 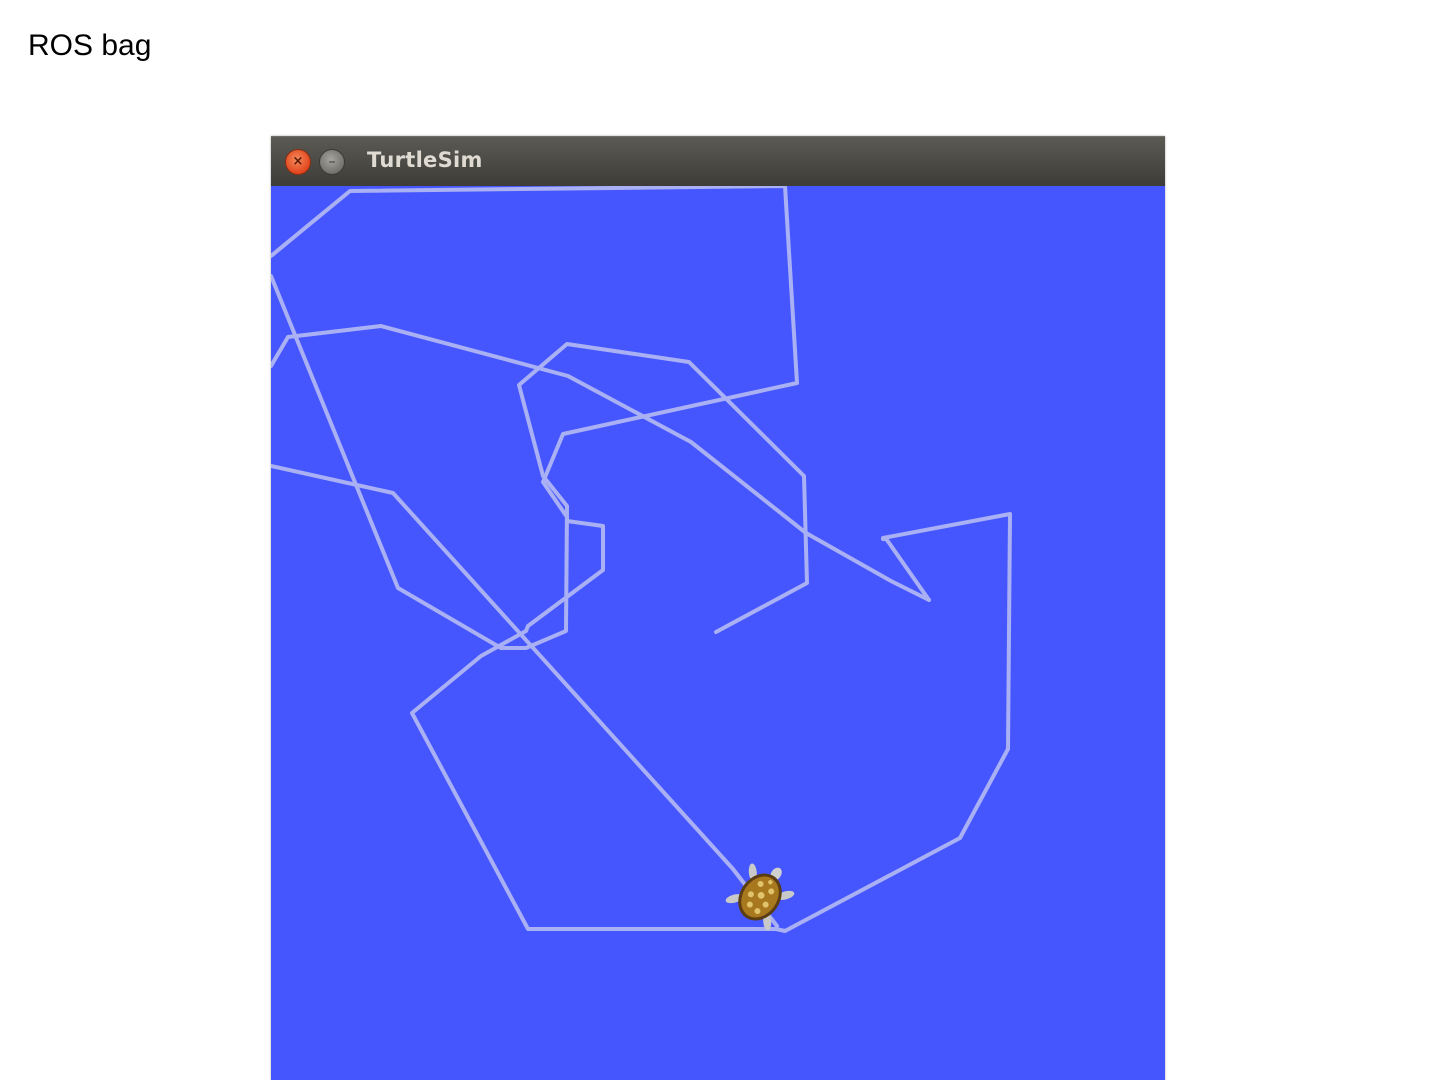 What do you see at coordinates (760, 897) in the screenshot?
I see `turtle-sprite` at bounding box center [760, 897].